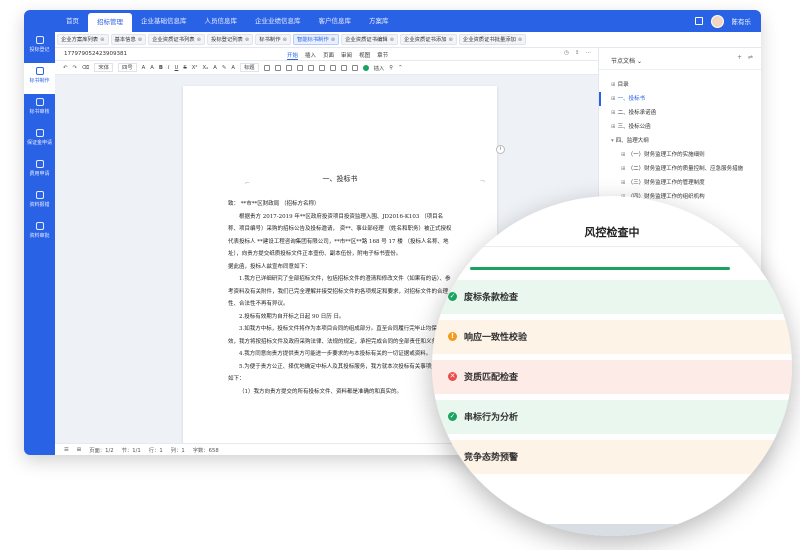  I want to click on outline-item: ⊞ 二、投标承诺函, so click(680, 113).